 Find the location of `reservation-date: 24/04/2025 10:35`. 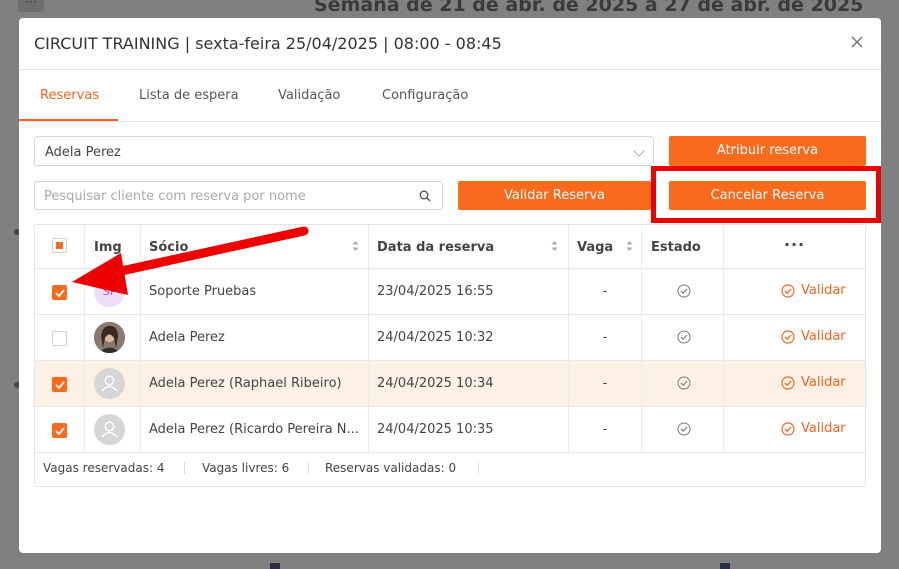

reservation-date: 24/04/2025 10:35 is located at coordinates (435, 429).